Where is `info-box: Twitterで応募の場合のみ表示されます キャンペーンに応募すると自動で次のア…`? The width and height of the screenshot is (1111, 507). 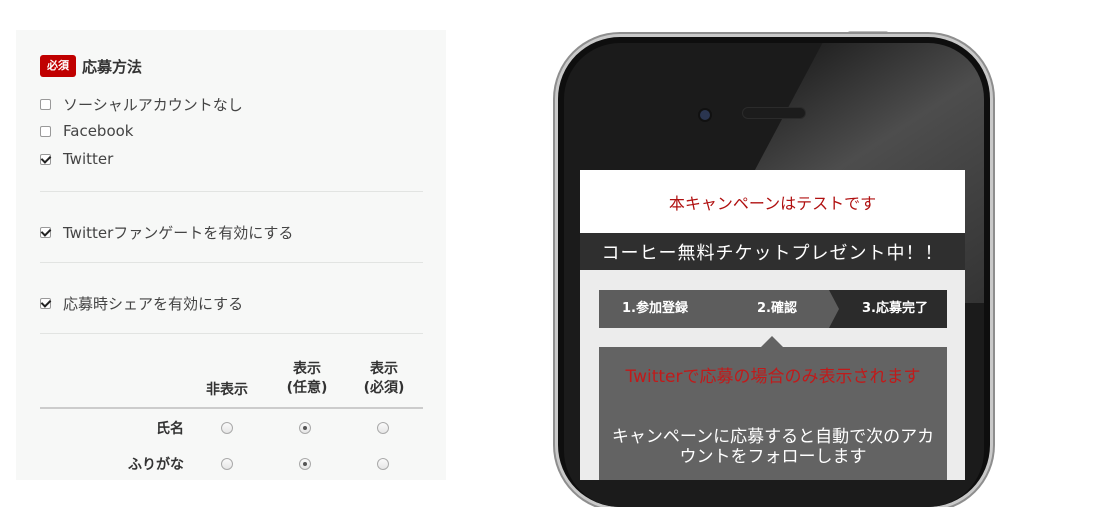
info-box: Twitterで応募の場合のみ表示されます キャンペーンに応募すると自動で次のア… is located at coordinates (773, 413).